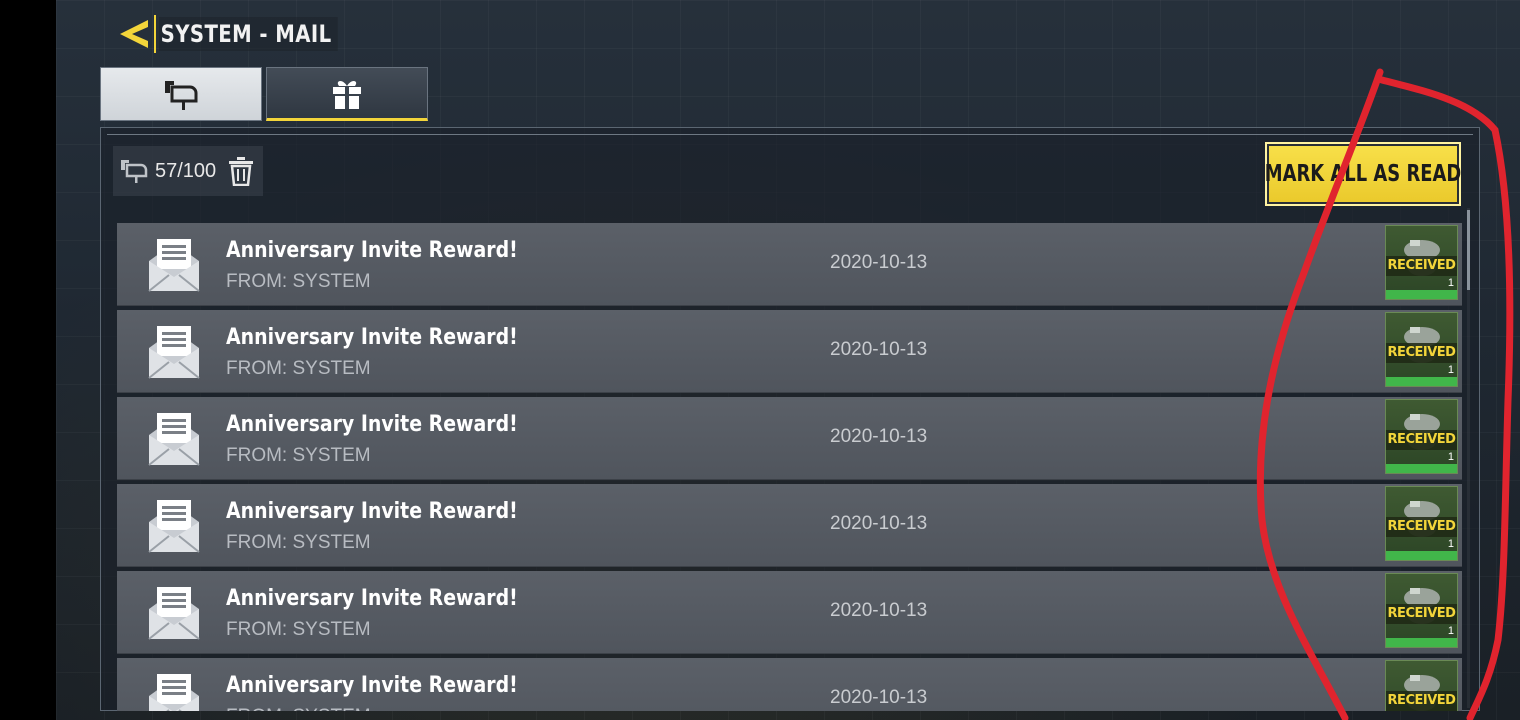  I want to click on mail-count: 57/100, so click(186, 170).